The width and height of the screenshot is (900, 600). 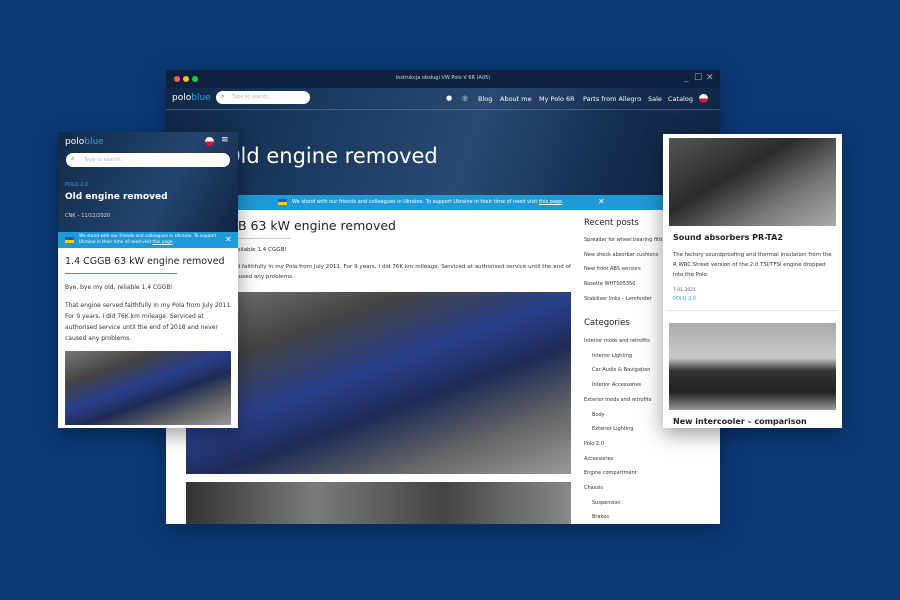 What do you see at coordinates (378, 503) in the screenshot?
I see `second-photo` at bounding box center [378, 503].